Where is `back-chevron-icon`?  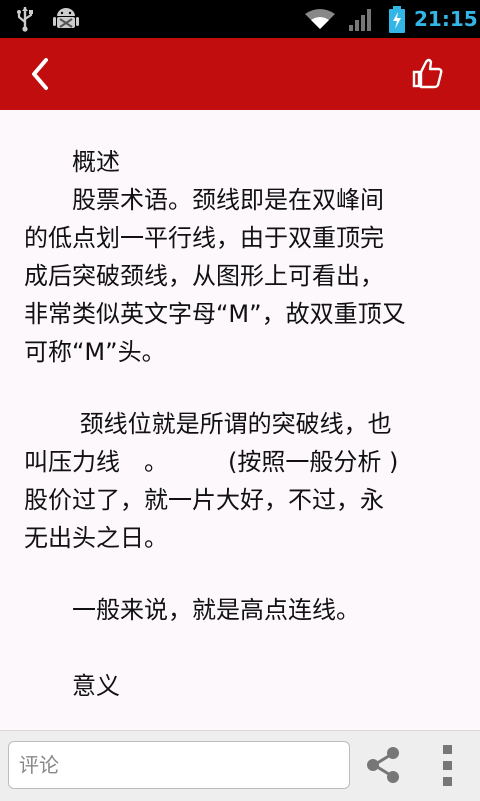
back-chevron-icon is located at coordinates (41, 77).